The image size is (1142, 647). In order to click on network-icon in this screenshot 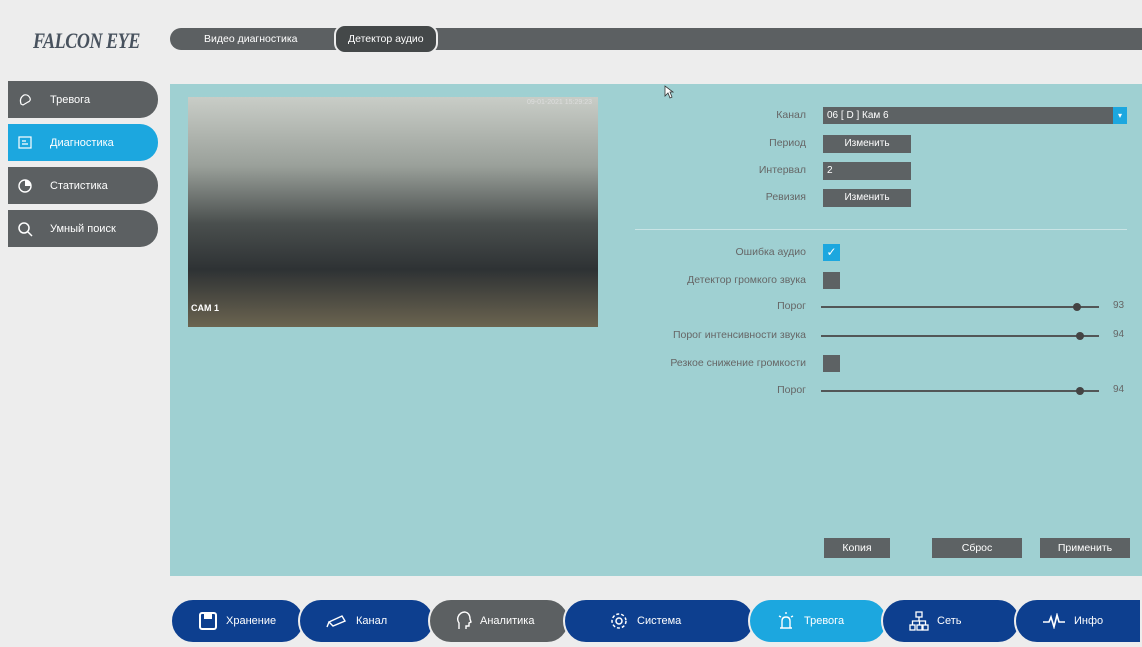, I will do `click(919, 621)`.